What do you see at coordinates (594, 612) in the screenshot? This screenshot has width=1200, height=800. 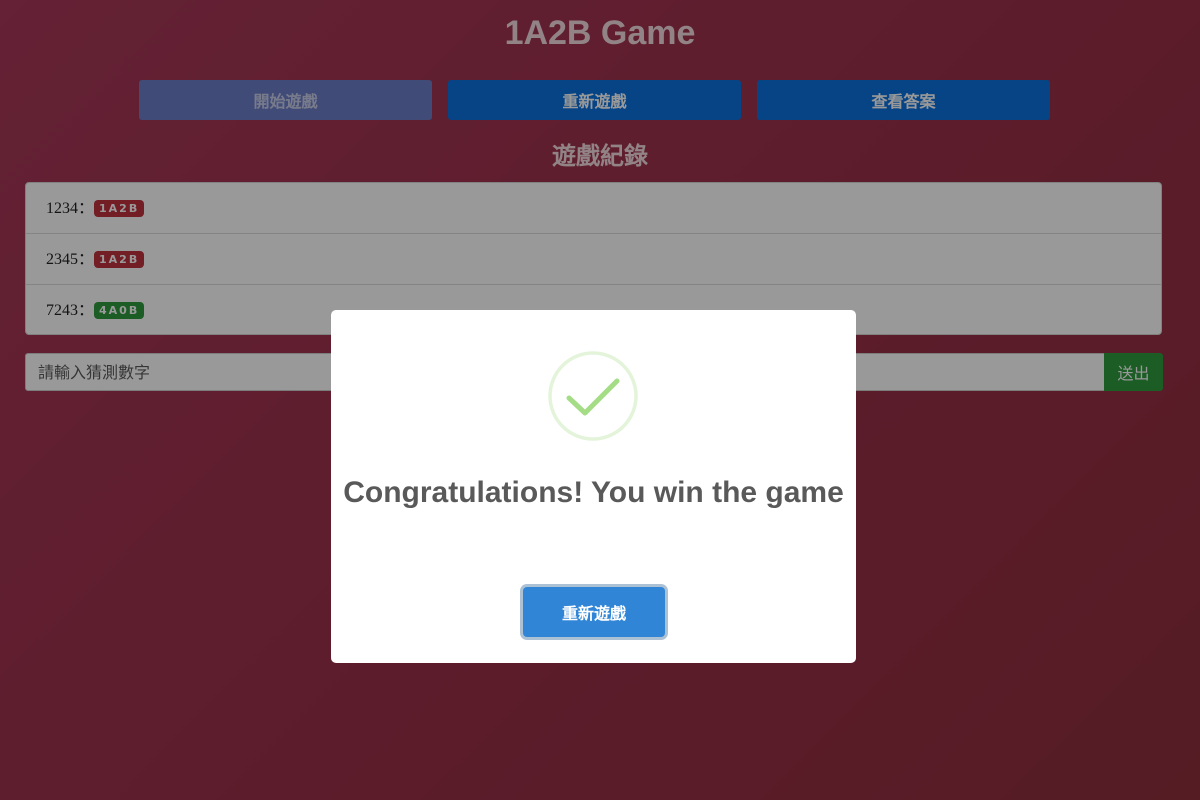 I see `dialog-restart-button: 重新遊戲` at bounding box center [594, 612].